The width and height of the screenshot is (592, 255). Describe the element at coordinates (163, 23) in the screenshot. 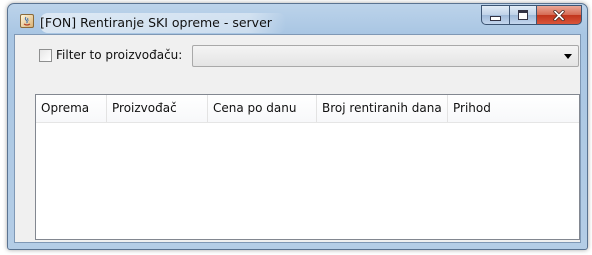

I see `window-title: [FON] Rentiranje SKI opreme - server` at that location.